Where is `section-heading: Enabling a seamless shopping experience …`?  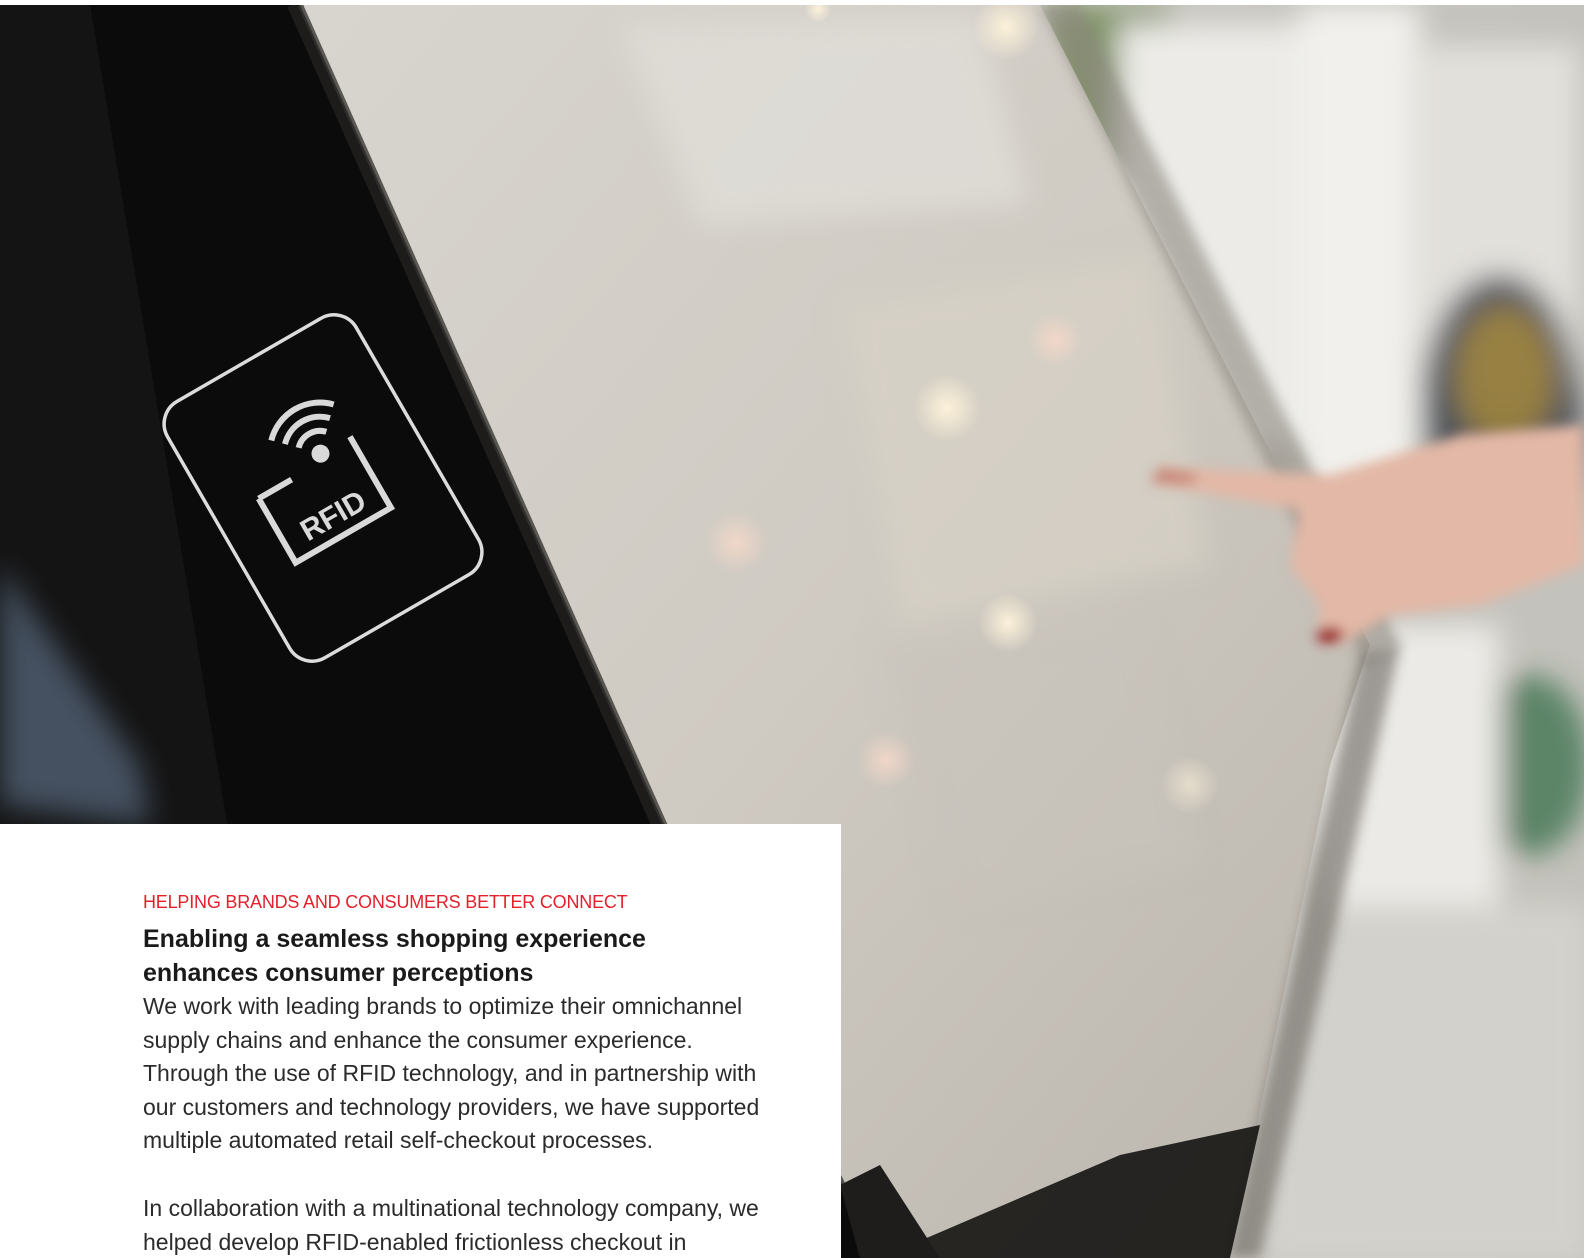
section-heading: Enabling a seamless shopping experience … is located at coordinates (394, 956).